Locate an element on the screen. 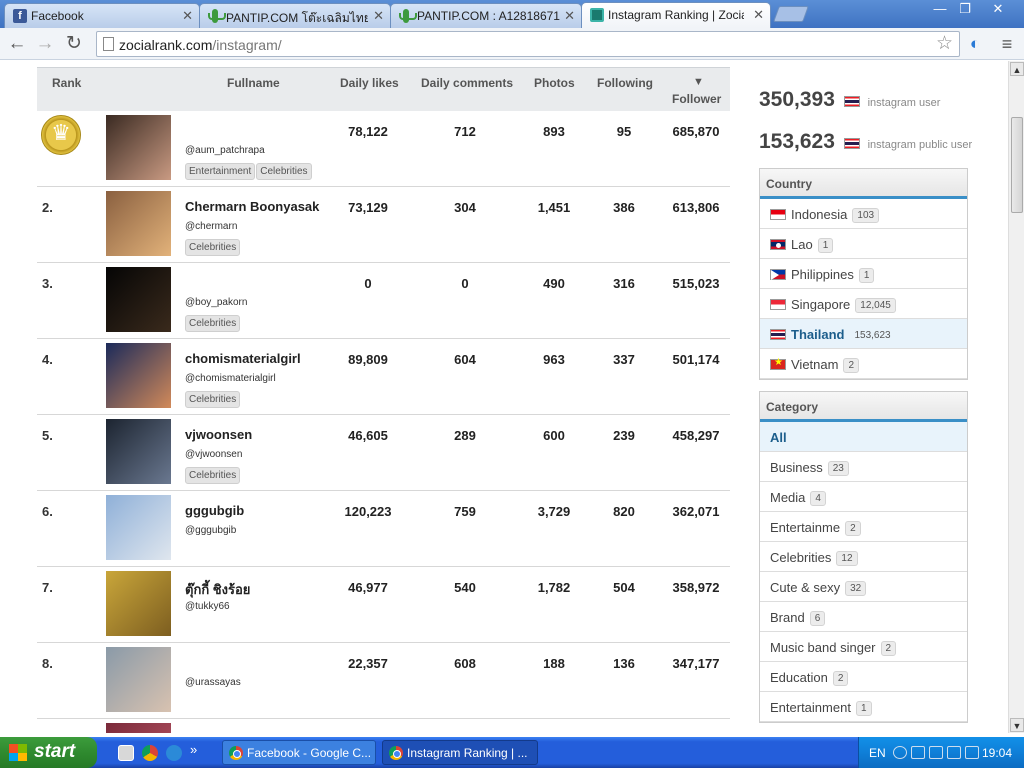 The height and width of the screenshot is (768, 1024). username-handle: @vjwoonsen is located at coordinates (213, 454).